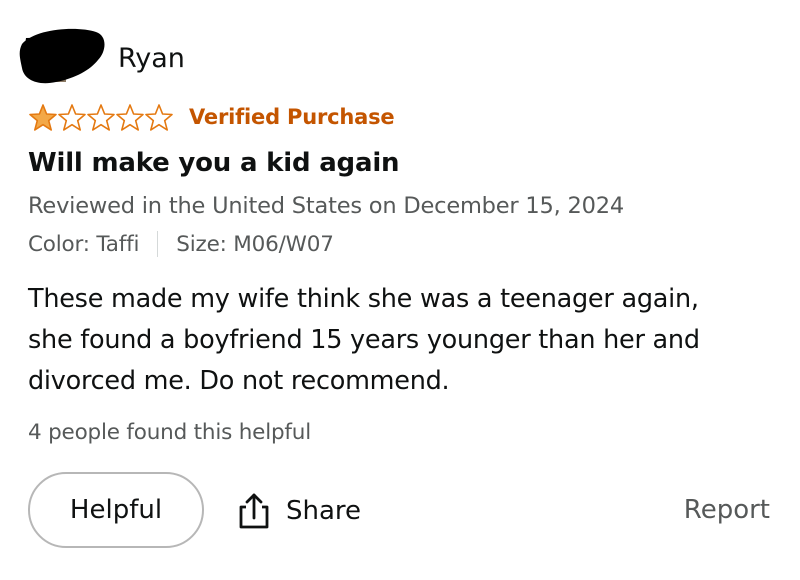 This screenshot has height=580, width=800. Describe the element at coordinates (169, 432) in the screenshot. I see `helpful-count: 4 people found this helpful` at that location.